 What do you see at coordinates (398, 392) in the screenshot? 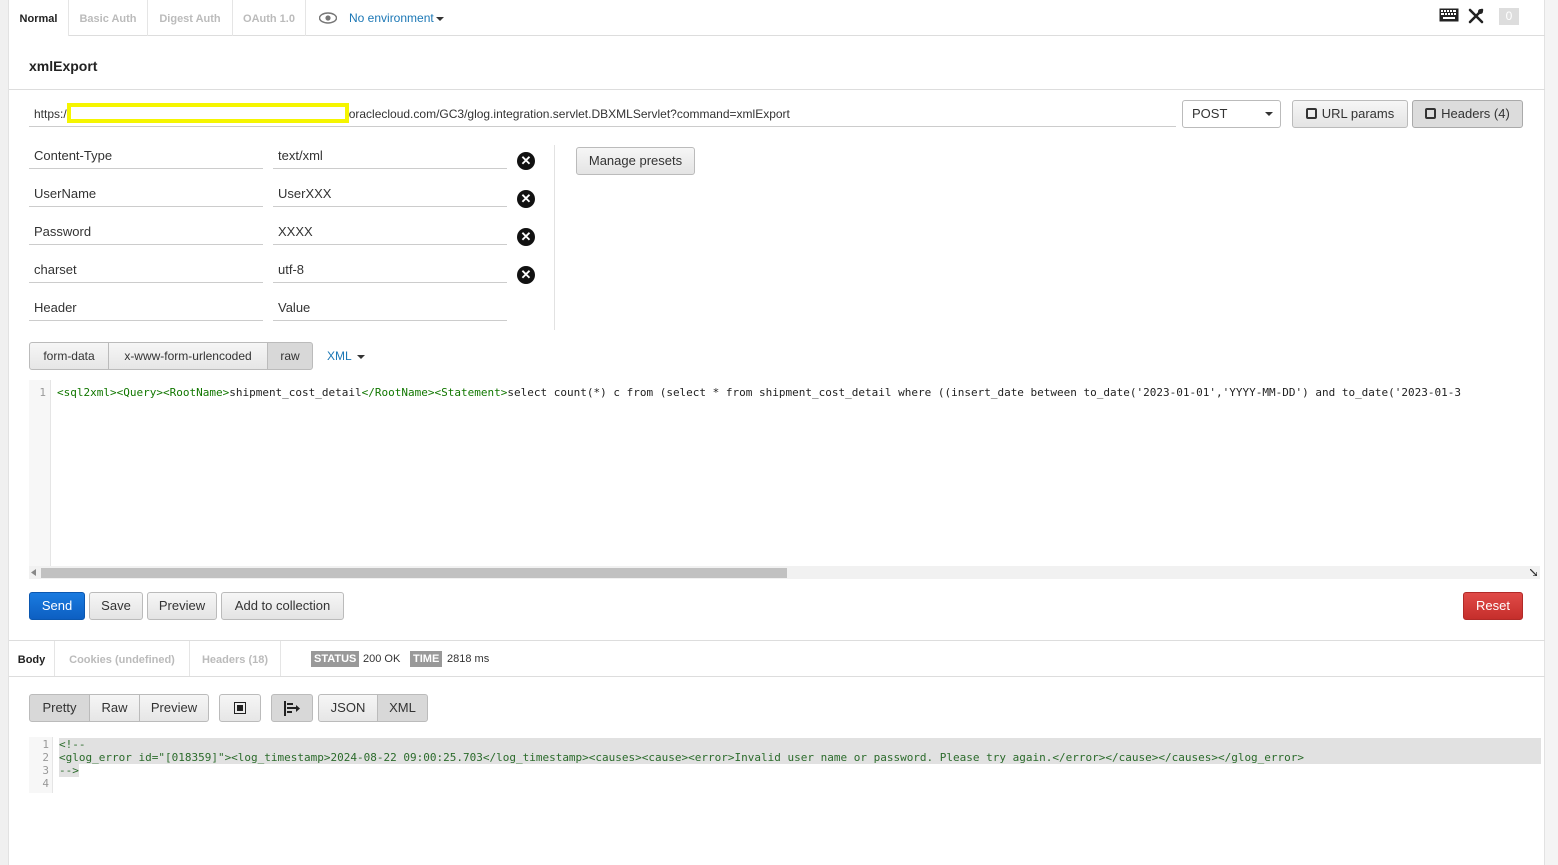
I see `xml-tag: </RootName>` at bounding box center [398, 392].